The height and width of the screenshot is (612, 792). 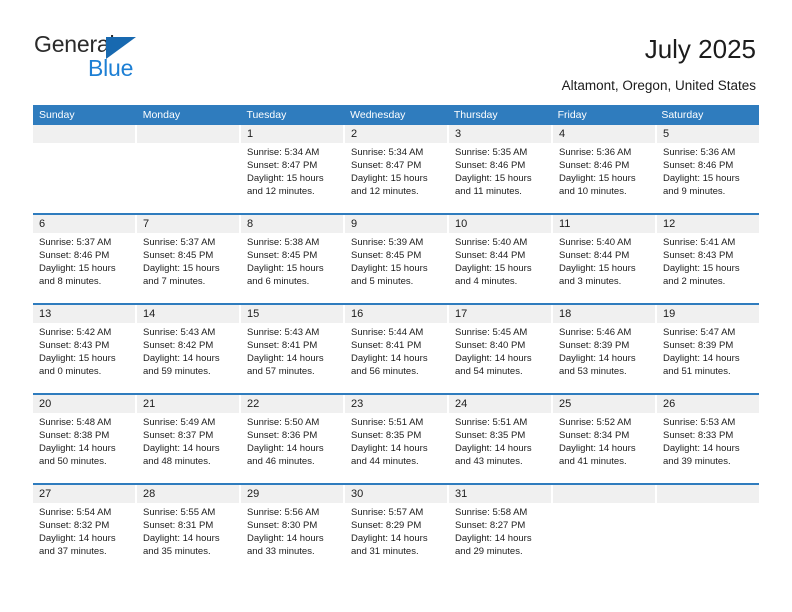 What do you see at coordinates (605, 404) in the screenshot?
I see `day-number: 25` at bounding box center [605, 404].